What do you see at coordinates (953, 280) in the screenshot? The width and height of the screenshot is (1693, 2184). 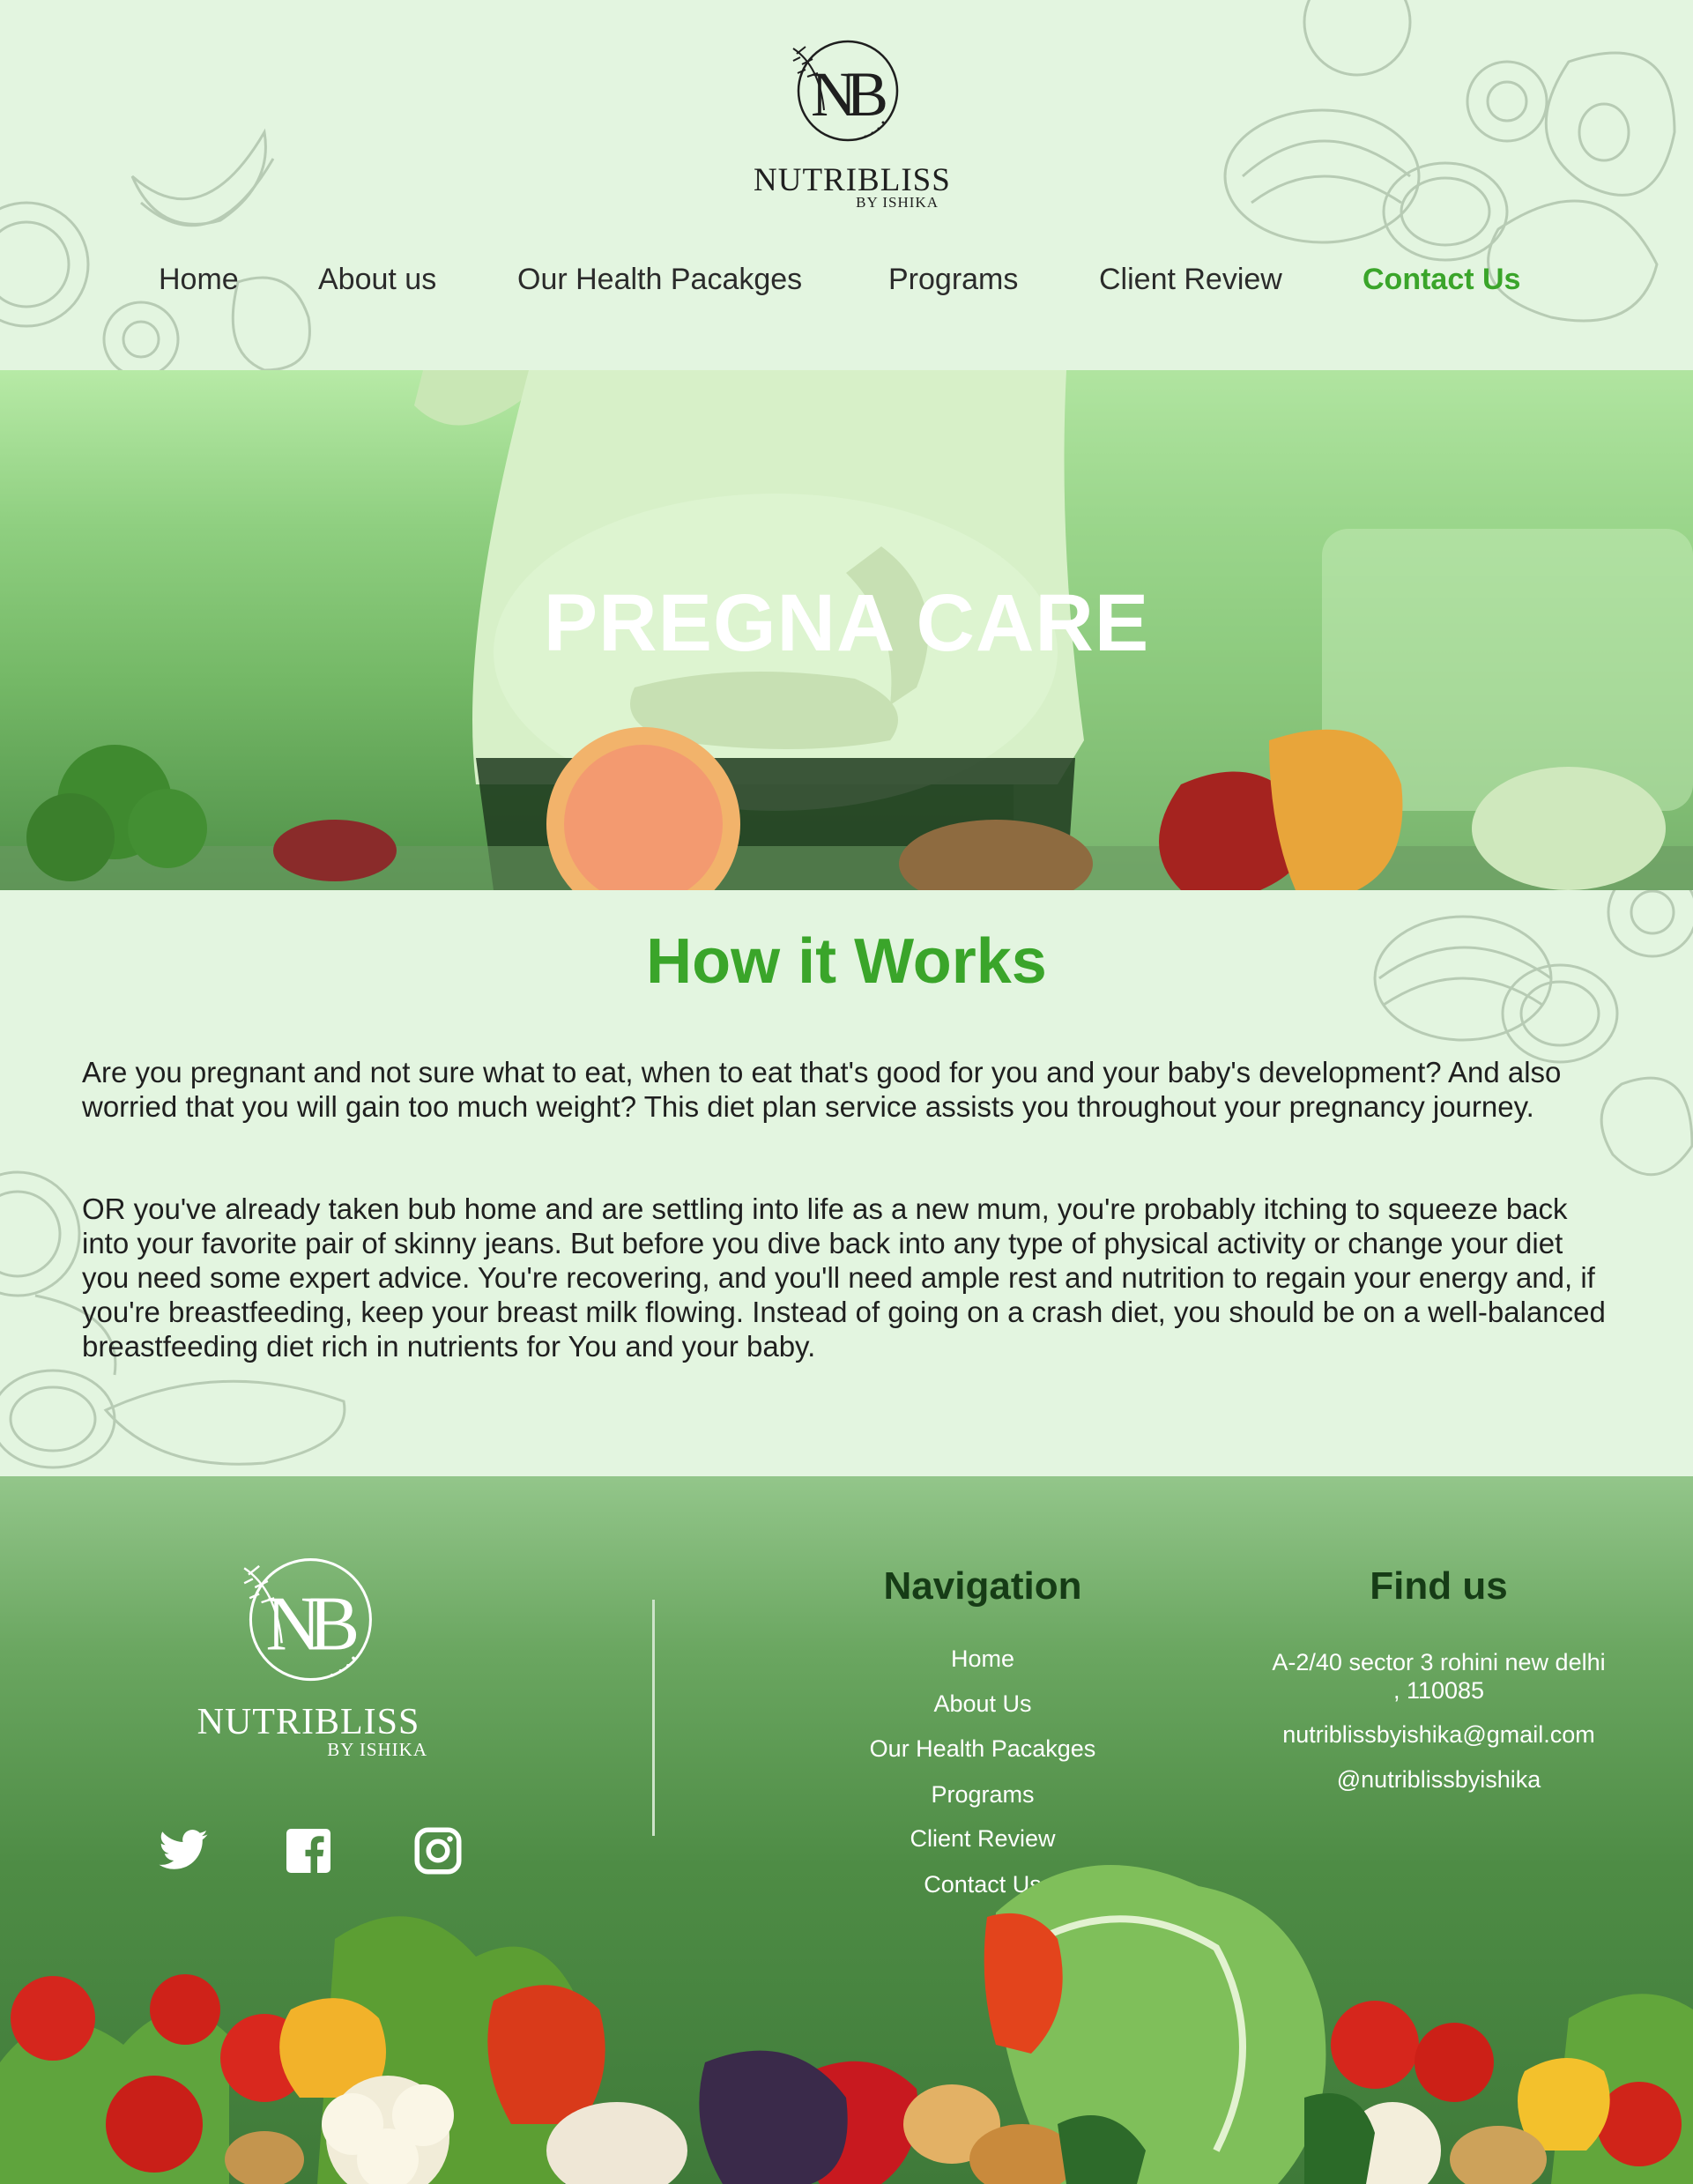 I see `nav-programs: Programs` at bounding box center [953, 280].